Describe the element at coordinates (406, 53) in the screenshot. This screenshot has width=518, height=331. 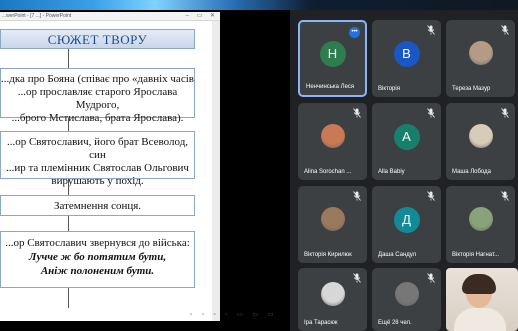
I see `avatar: В` at that location.